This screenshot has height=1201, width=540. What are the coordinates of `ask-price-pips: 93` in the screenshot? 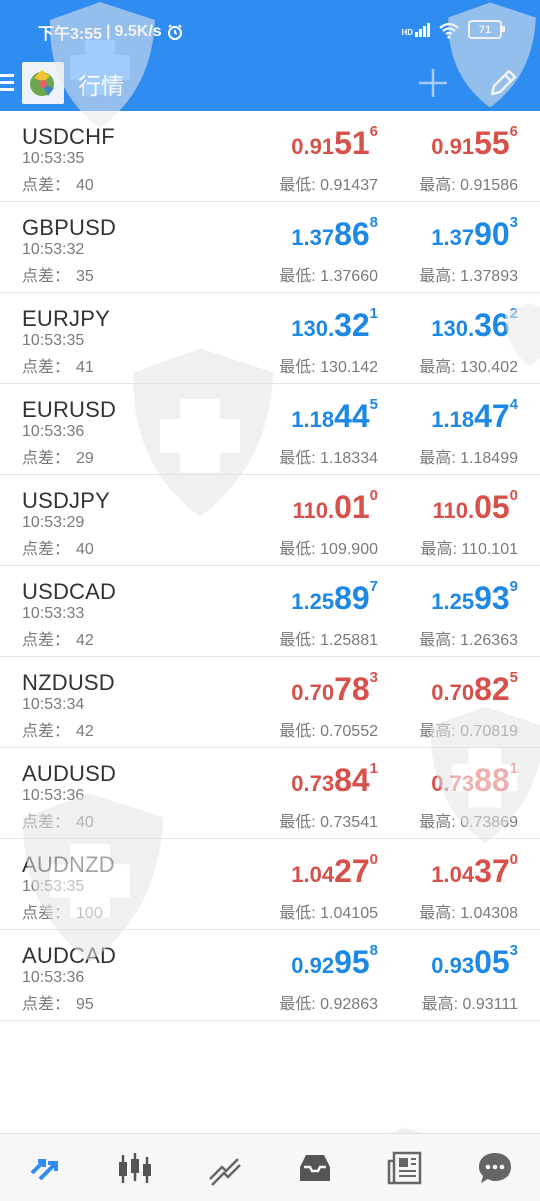 It's located at (492, 598).